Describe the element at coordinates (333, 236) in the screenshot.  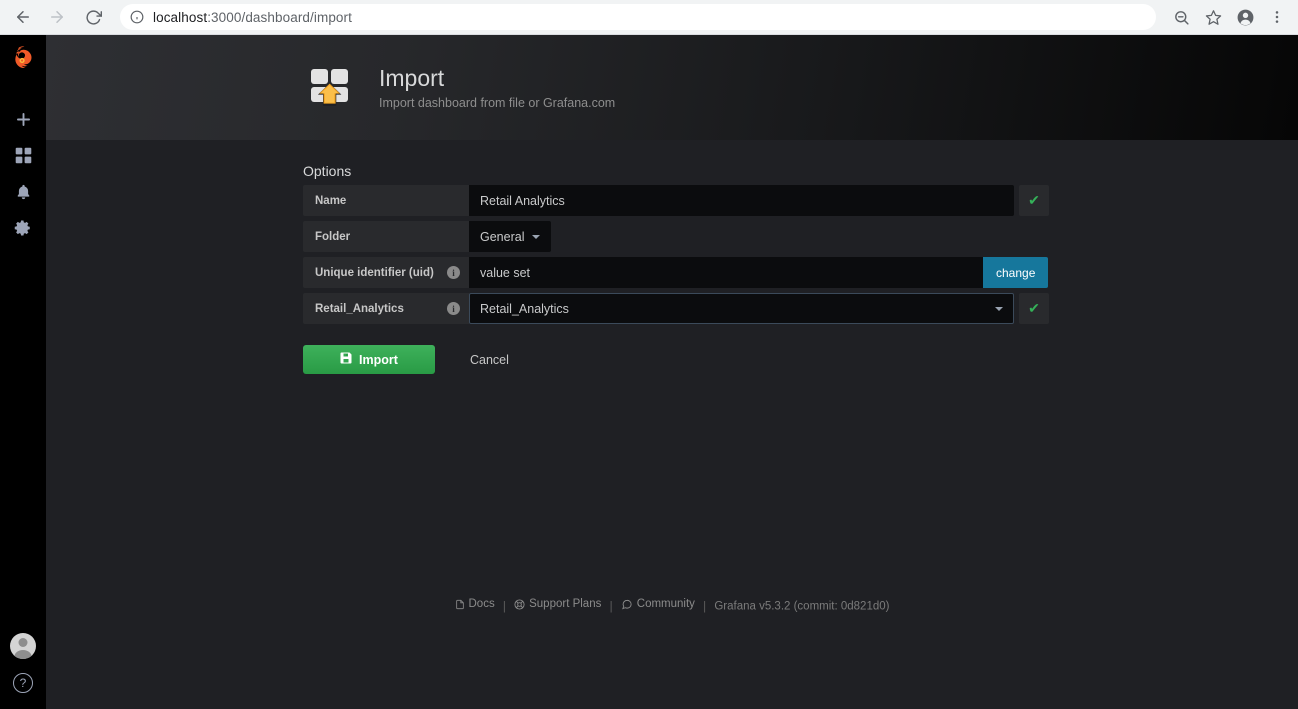
I see `label-folder-text: Folder` at that location.